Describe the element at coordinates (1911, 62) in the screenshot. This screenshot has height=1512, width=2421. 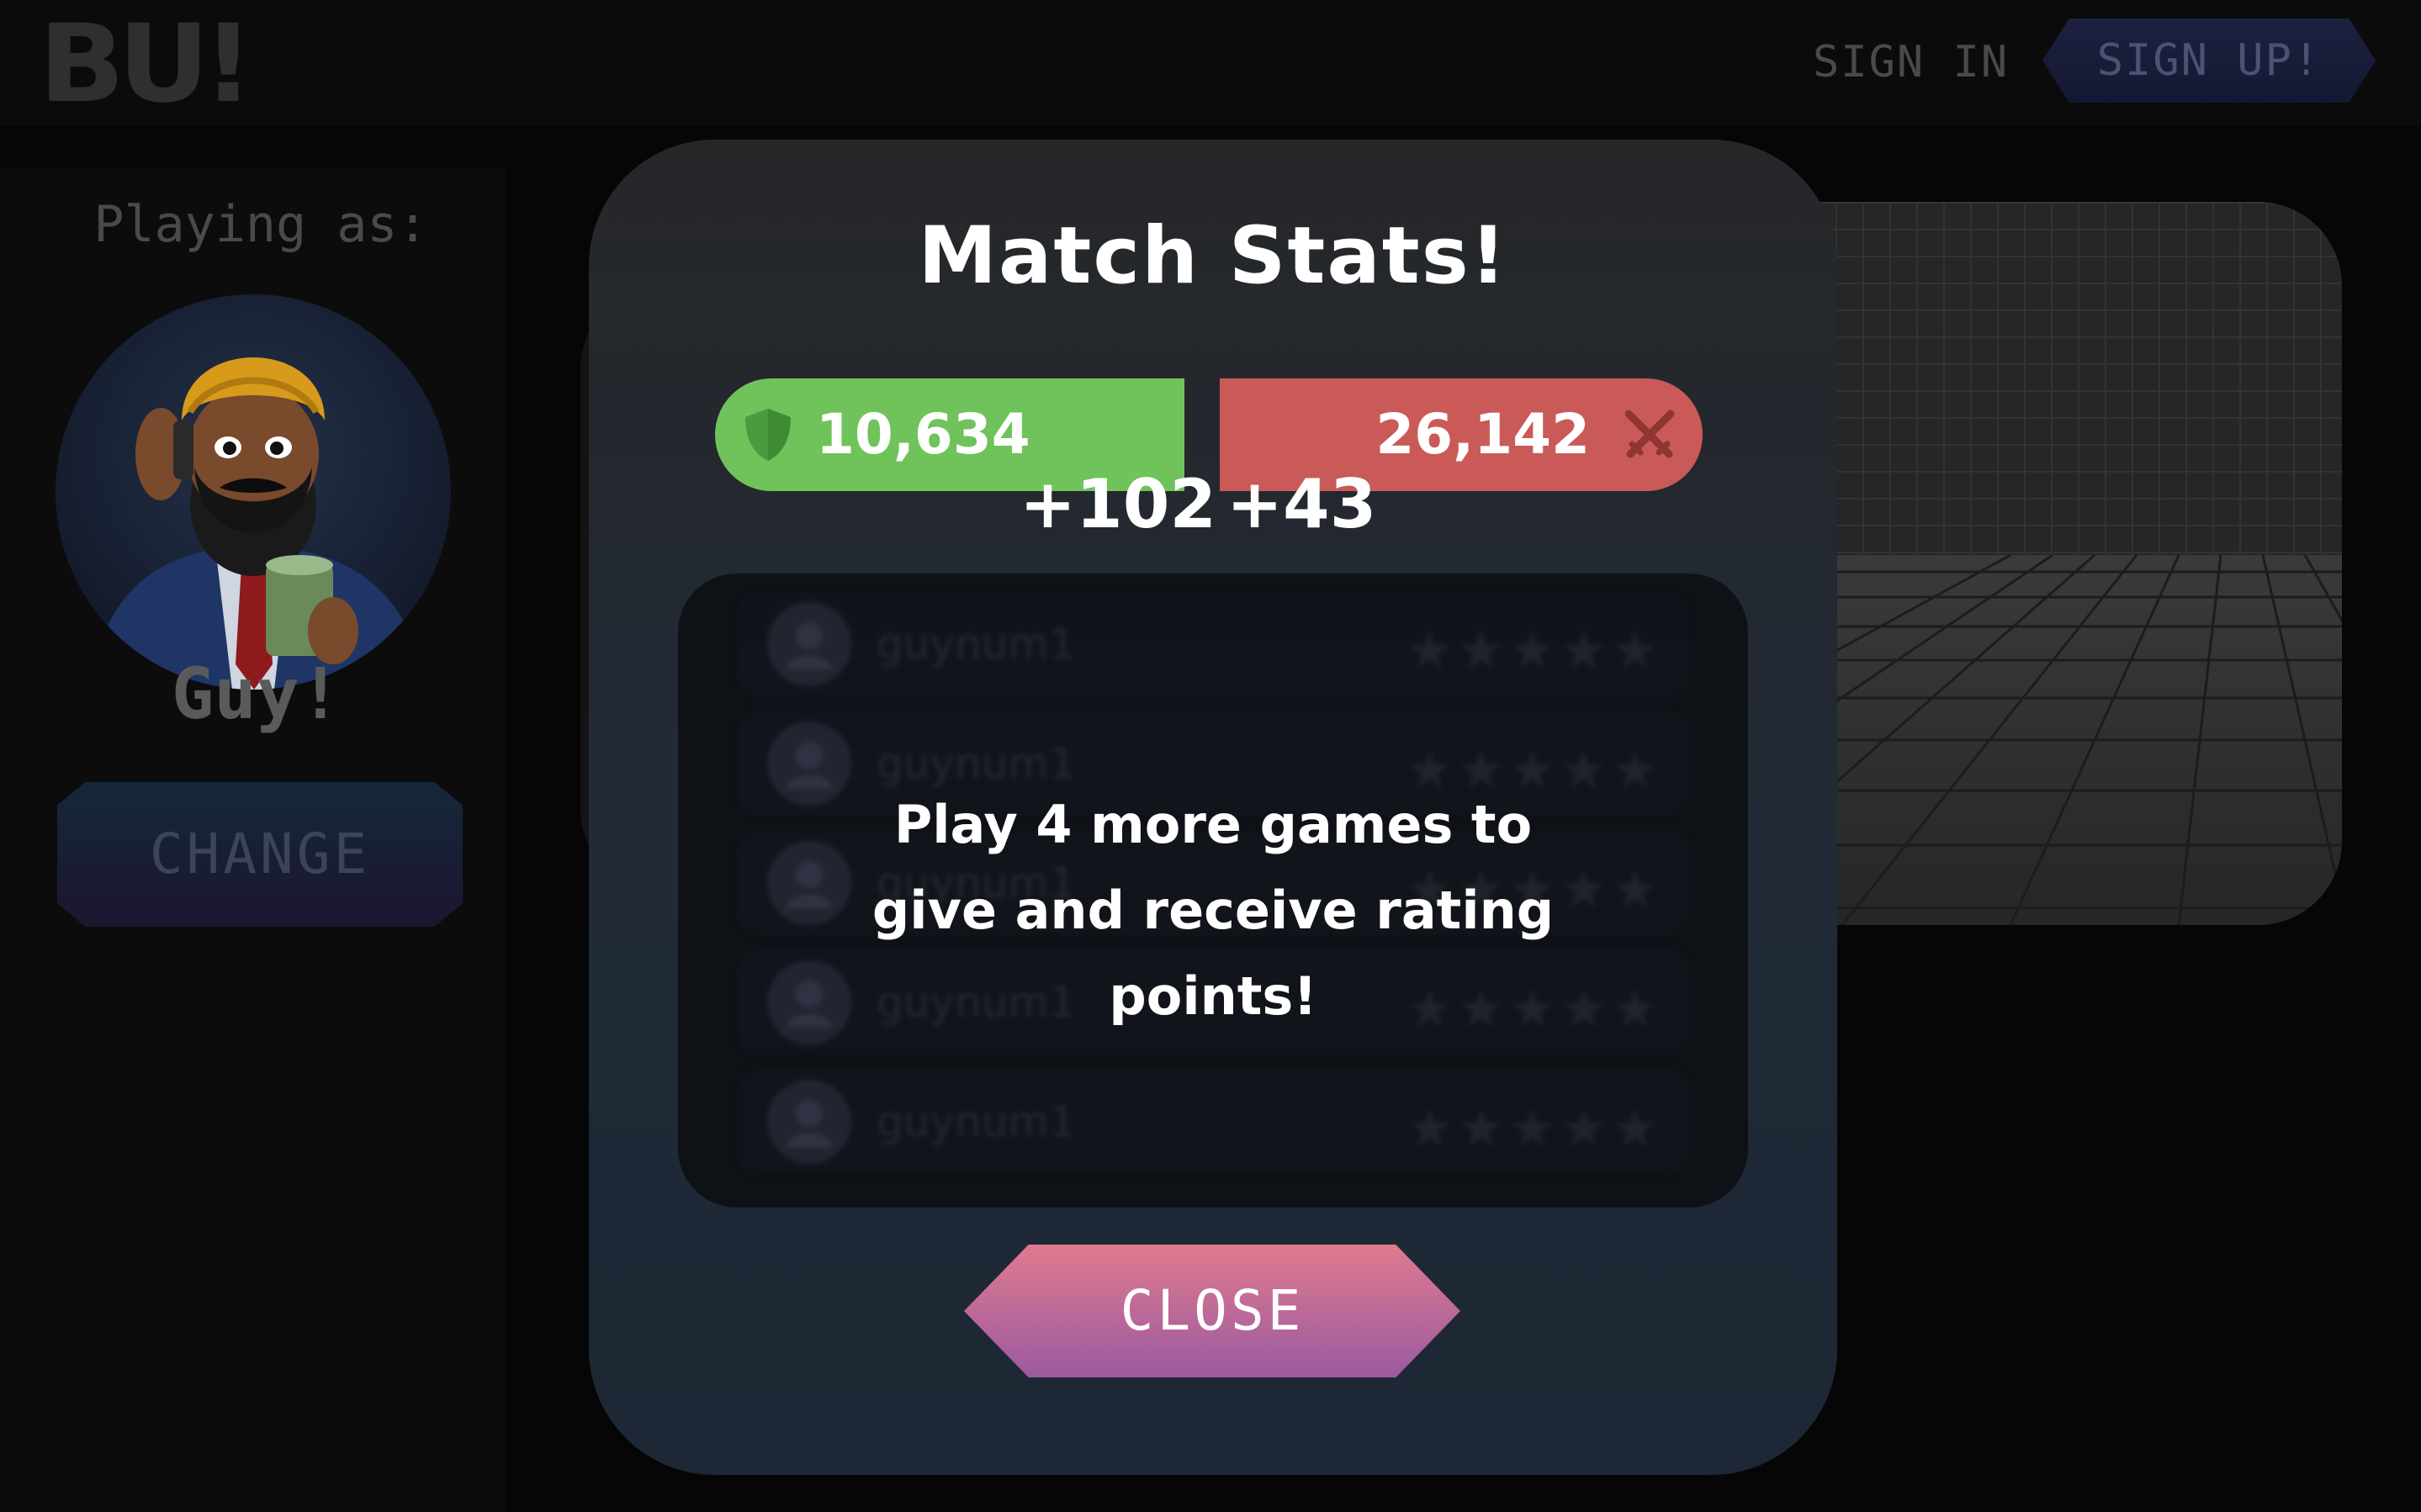
I see `sign-in-link: SIGN IN` at that location.